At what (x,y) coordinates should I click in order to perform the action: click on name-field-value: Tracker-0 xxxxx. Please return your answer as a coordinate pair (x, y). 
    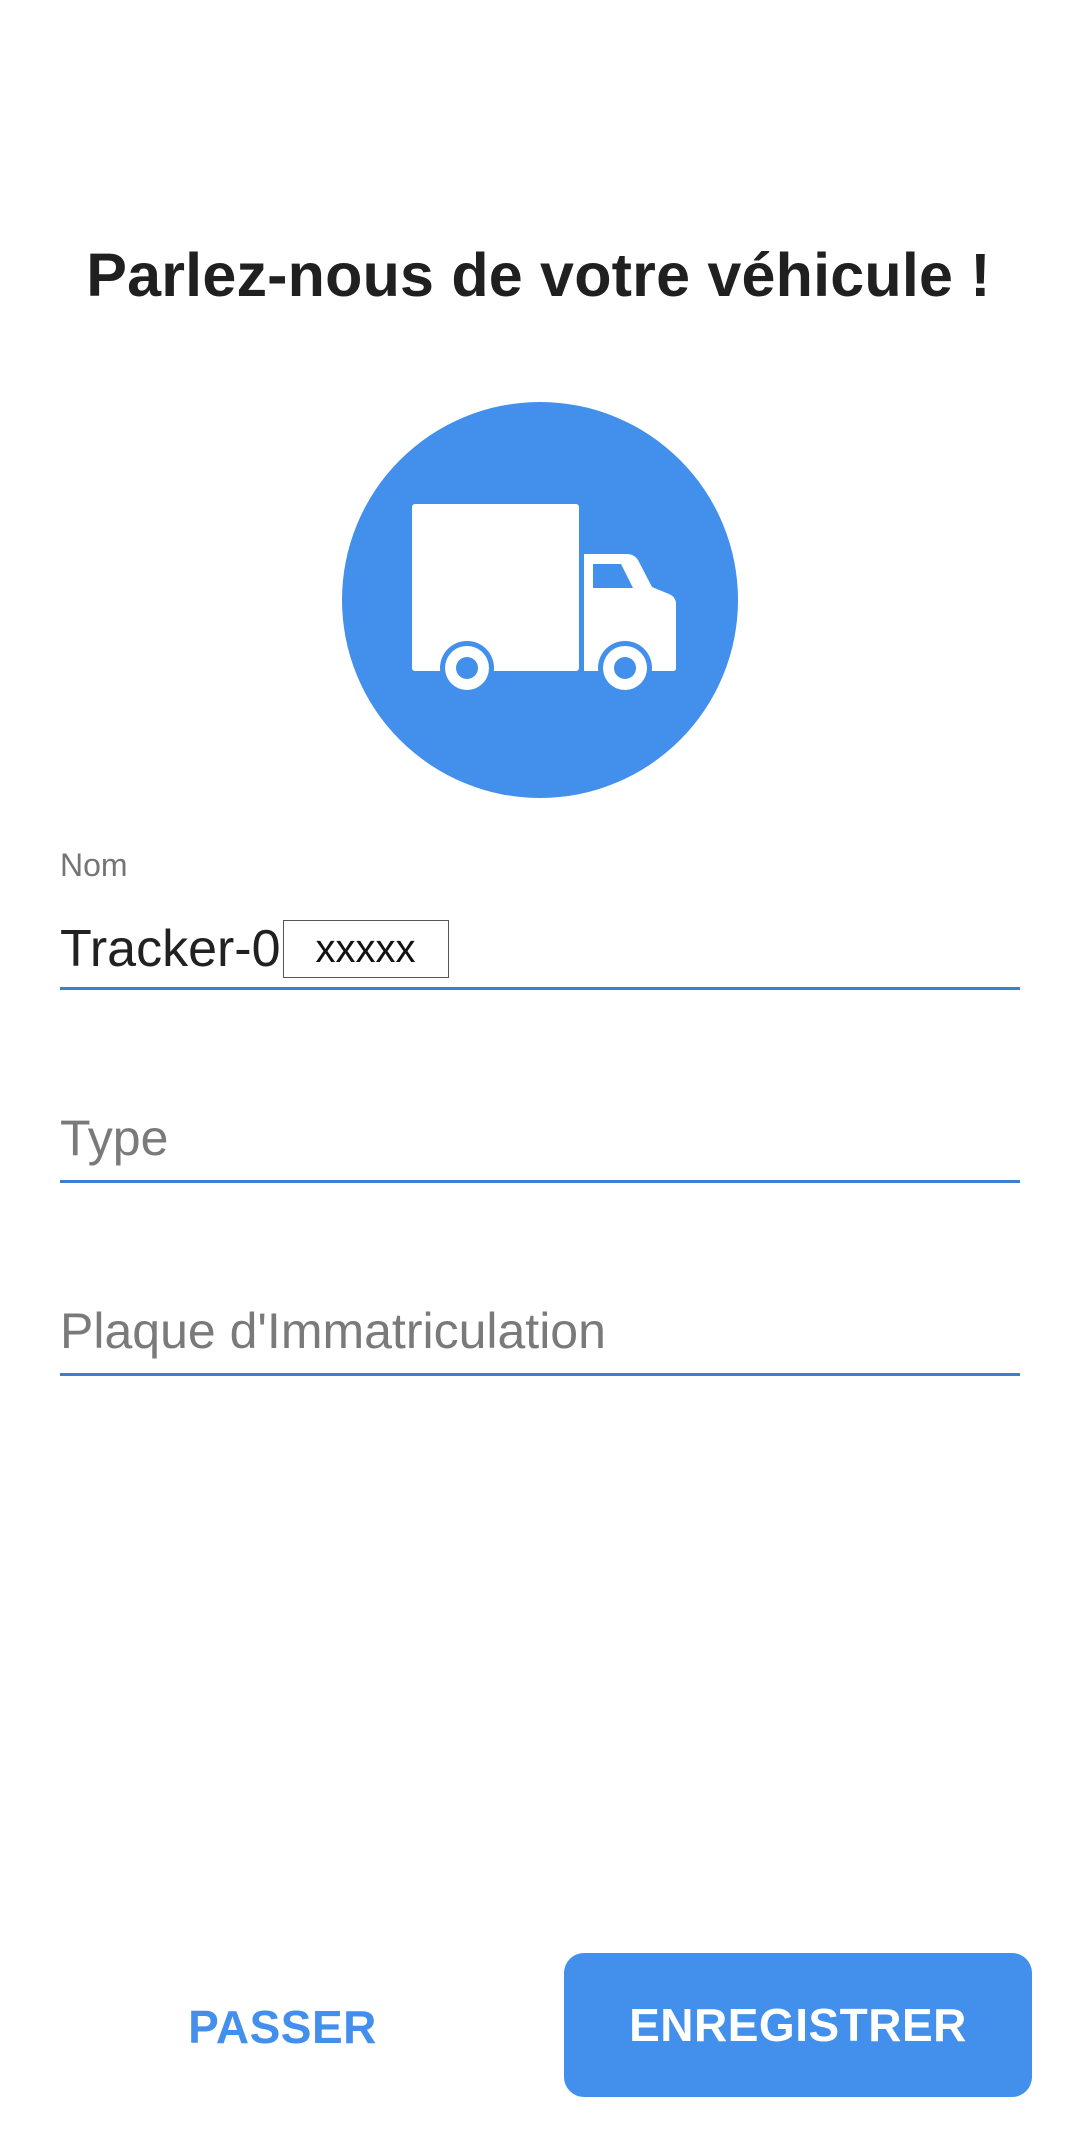
    Looking at the image, I should click on (254, 949).